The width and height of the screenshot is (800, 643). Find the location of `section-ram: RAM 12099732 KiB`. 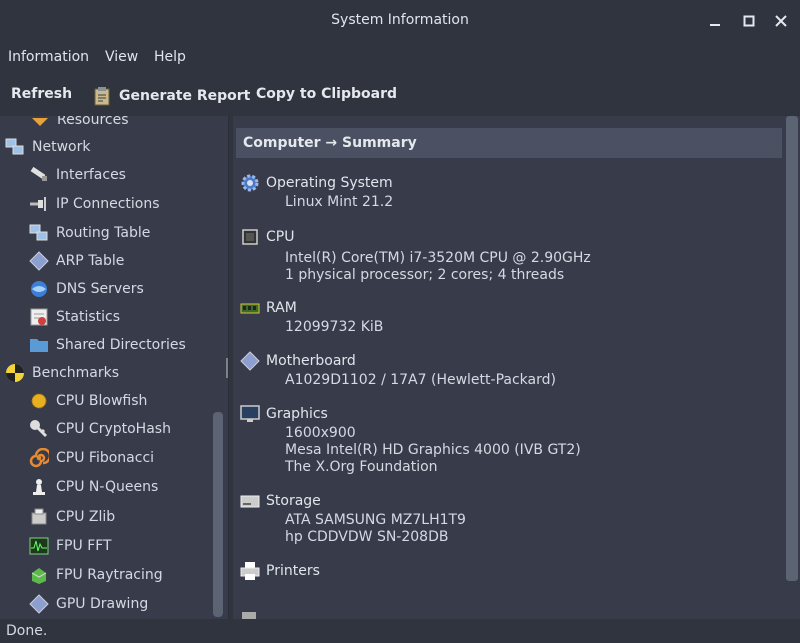

section-ram: RAM 12099732 KiB is located at coordinates (311, 316).